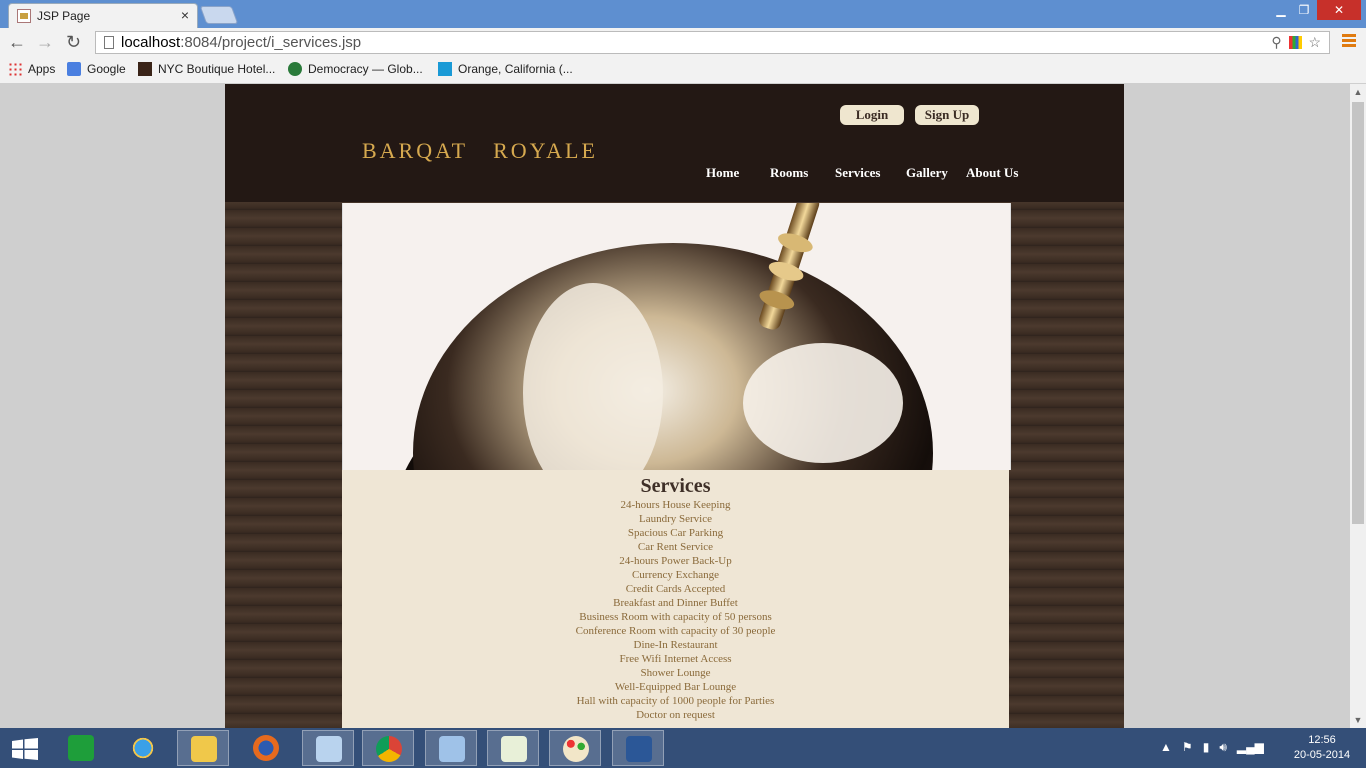 The height and width of the screenshot is (768, 1366). I want to click on volume-icon: 🔊︎, so click(1223, 747).